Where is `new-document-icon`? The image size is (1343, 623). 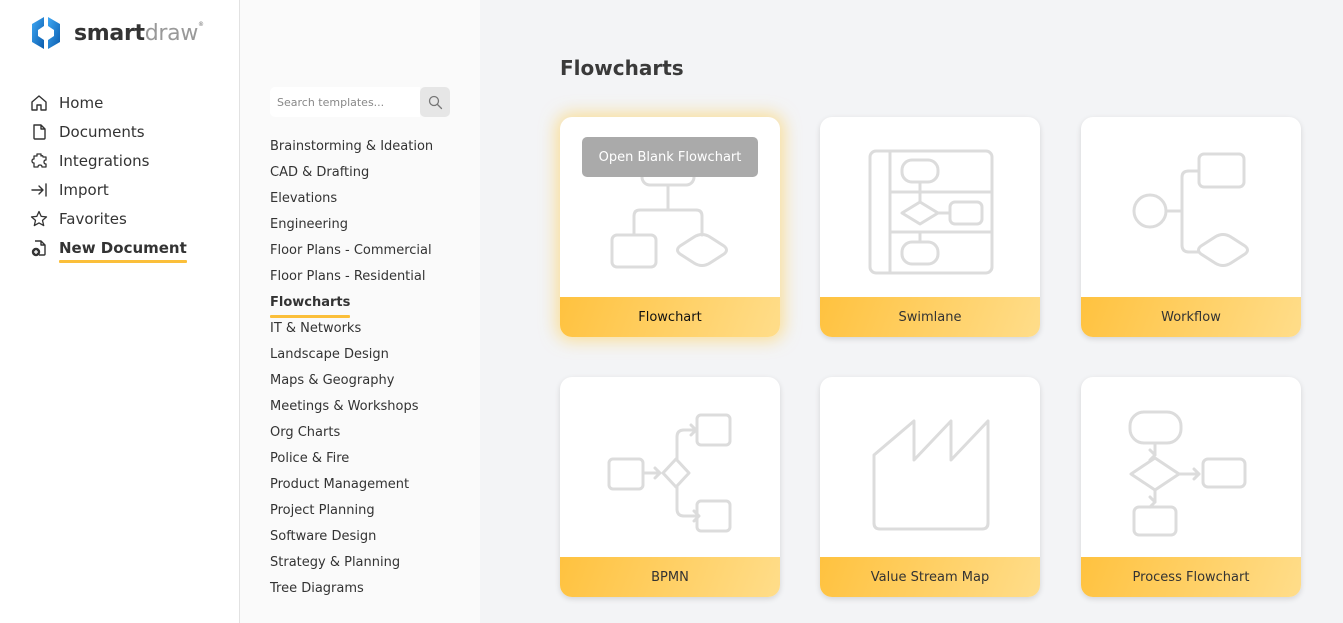 new-document-icon is located at coordinates (39, 248).